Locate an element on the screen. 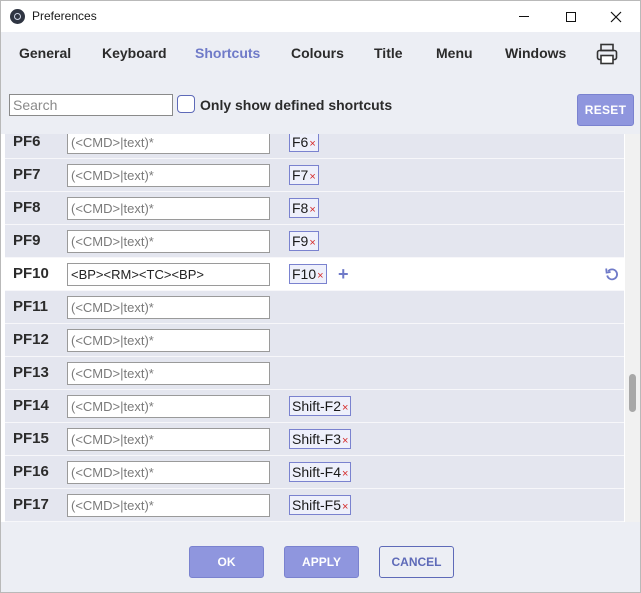 This screenshot has height=593, width=641. shortcut-chip: F7× is located at coordinates (304, 175).